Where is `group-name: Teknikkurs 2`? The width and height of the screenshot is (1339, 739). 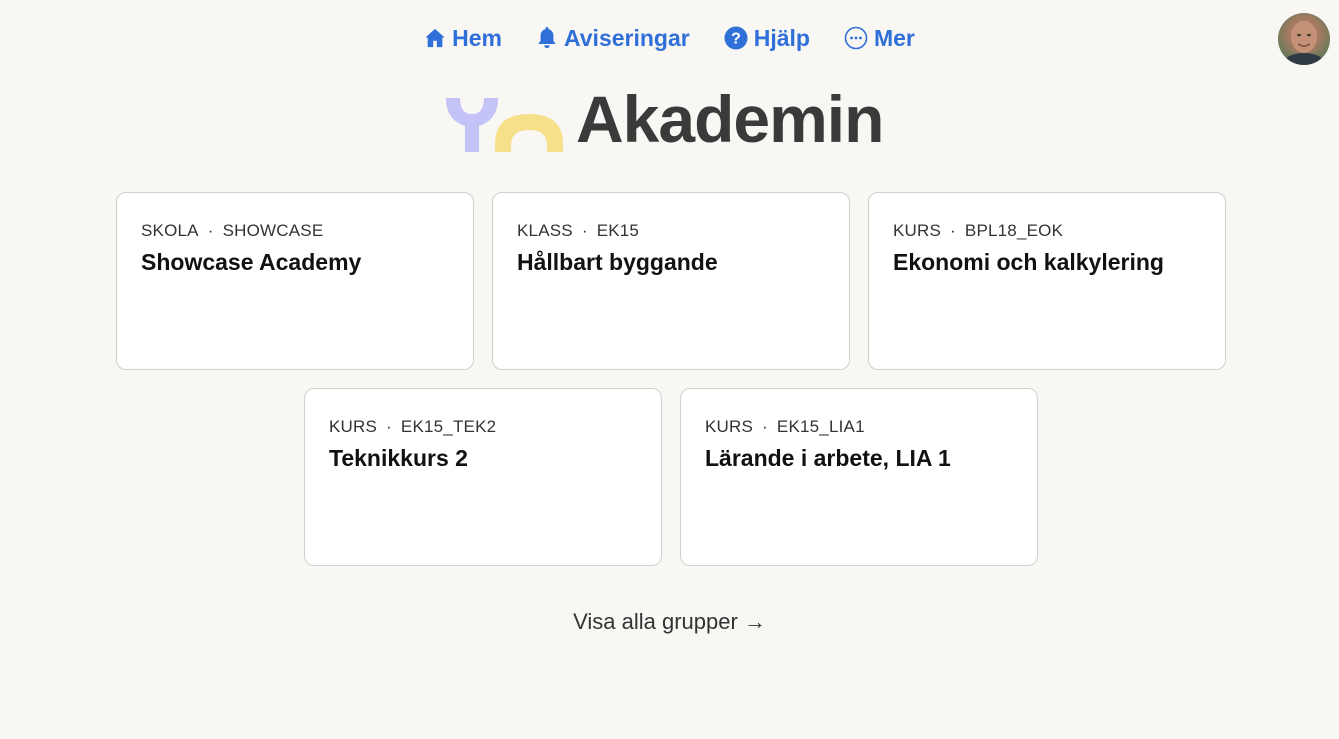
group-name: Teknikkurs 2 is located at coordinates (398, 458).